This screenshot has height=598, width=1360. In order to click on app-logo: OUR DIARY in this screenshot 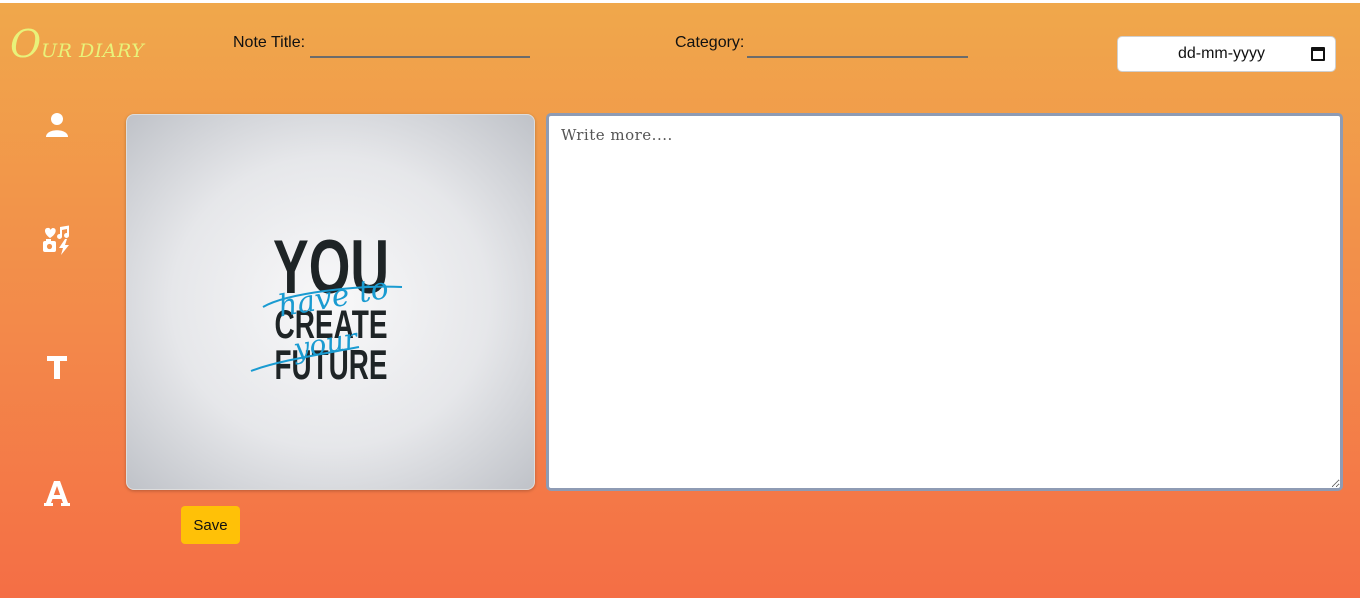, I will do `click(77, 44)`.